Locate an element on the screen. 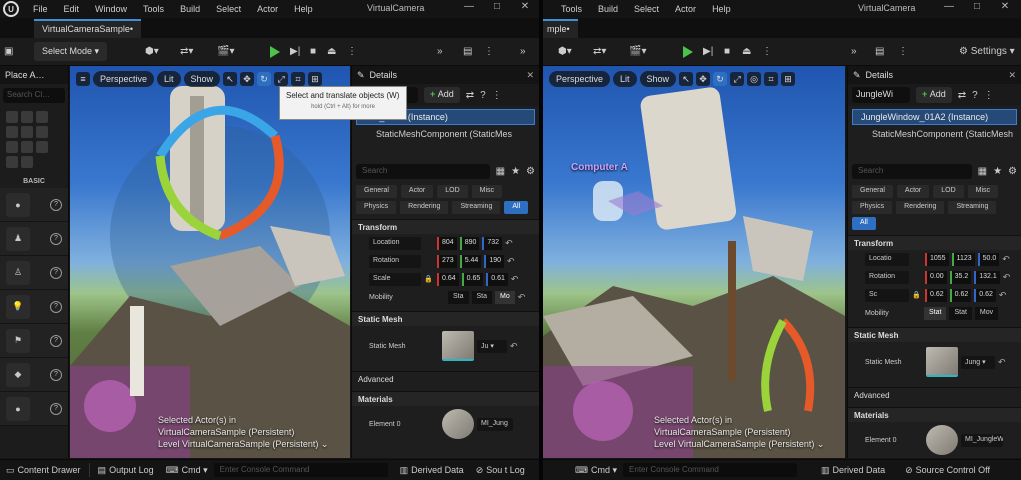 Image resolution: width=1021 pixels, height=480 pixels. more-options-icon: ⋮ is located at coordinates (352, 51).